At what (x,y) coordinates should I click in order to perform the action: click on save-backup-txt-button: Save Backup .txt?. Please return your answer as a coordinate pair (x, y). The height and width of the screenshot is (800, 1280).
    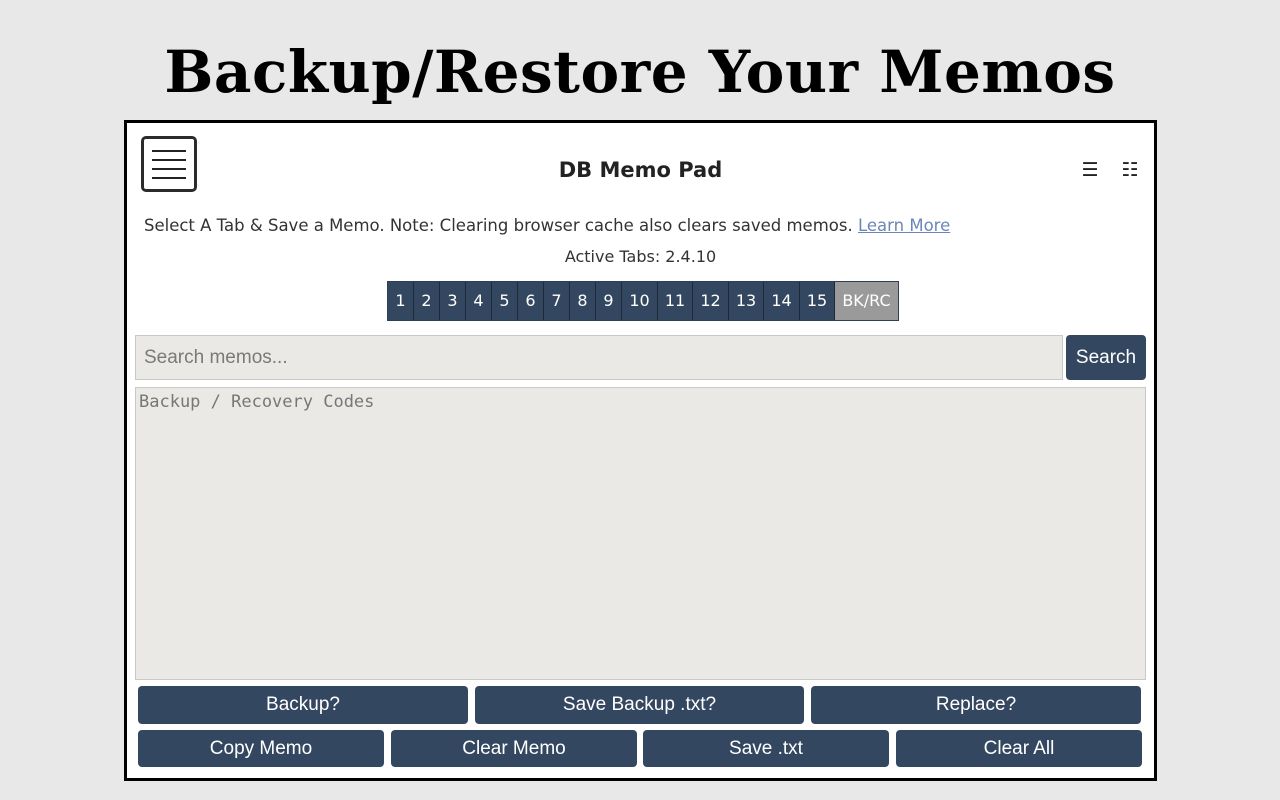
    Looking at the image, I should click on (639, 705).